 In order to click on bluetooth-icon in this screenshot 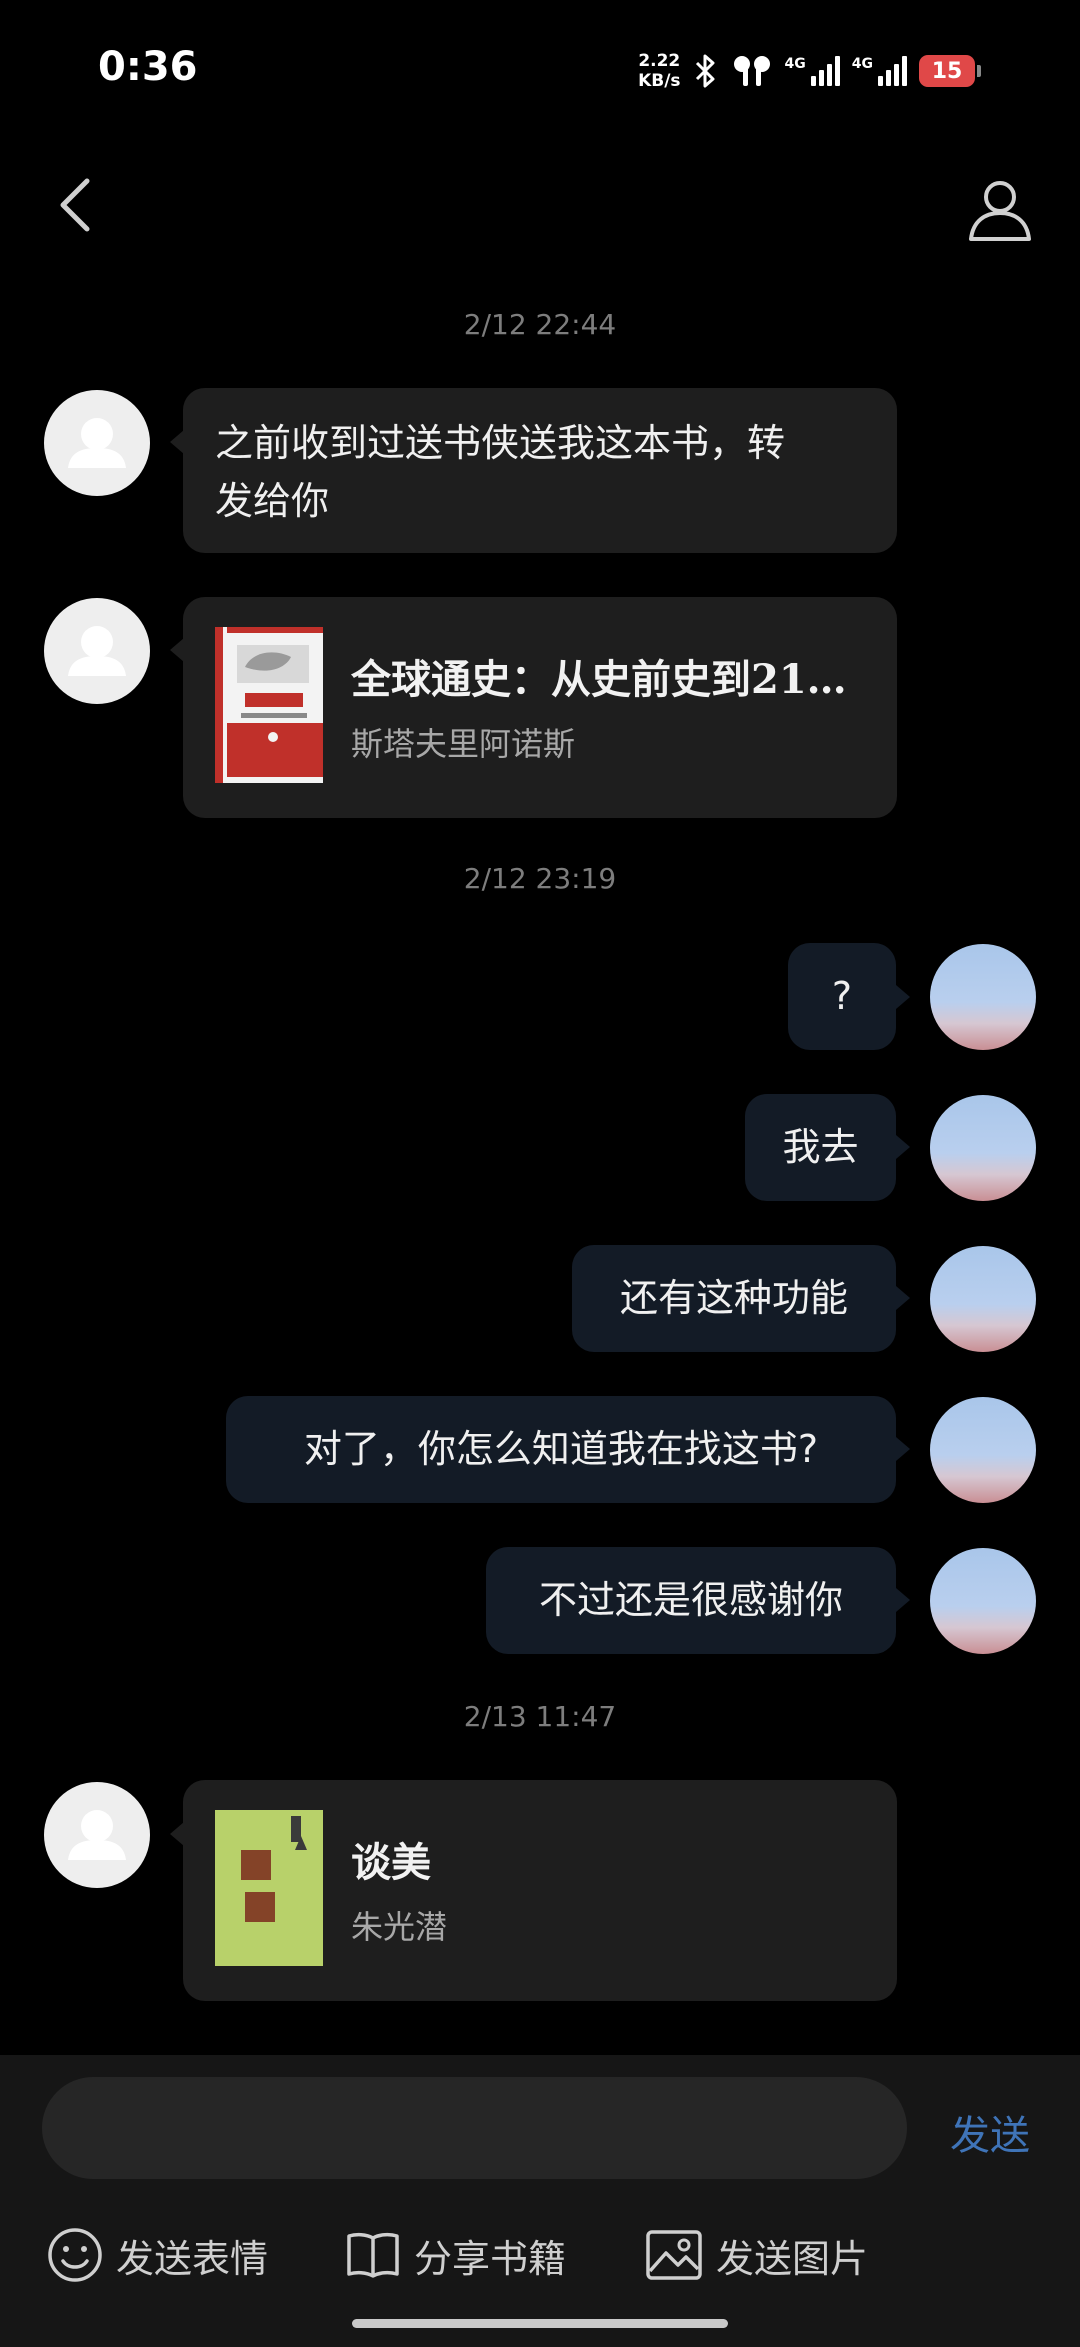, I will do `click(705, 71)`.